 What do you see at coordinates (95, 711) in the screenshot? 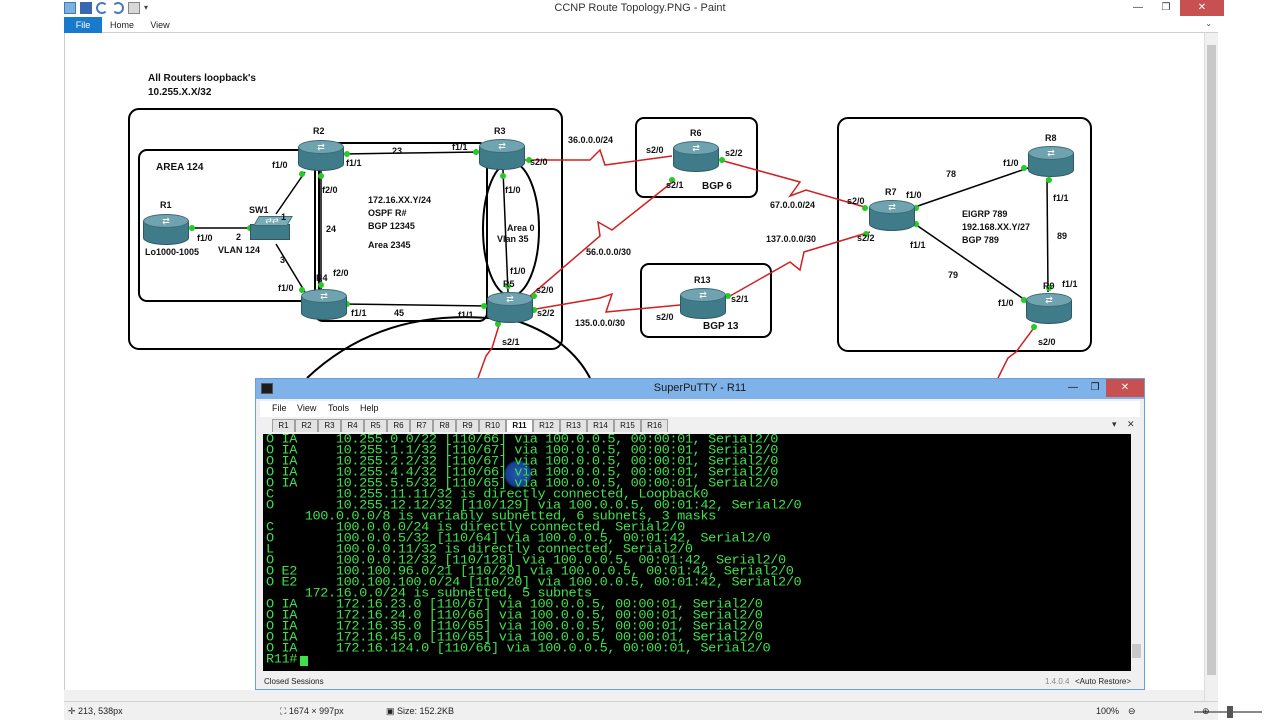
I see `cursor-position: ✛ 213, 538px` at bounding box center [95, 711].